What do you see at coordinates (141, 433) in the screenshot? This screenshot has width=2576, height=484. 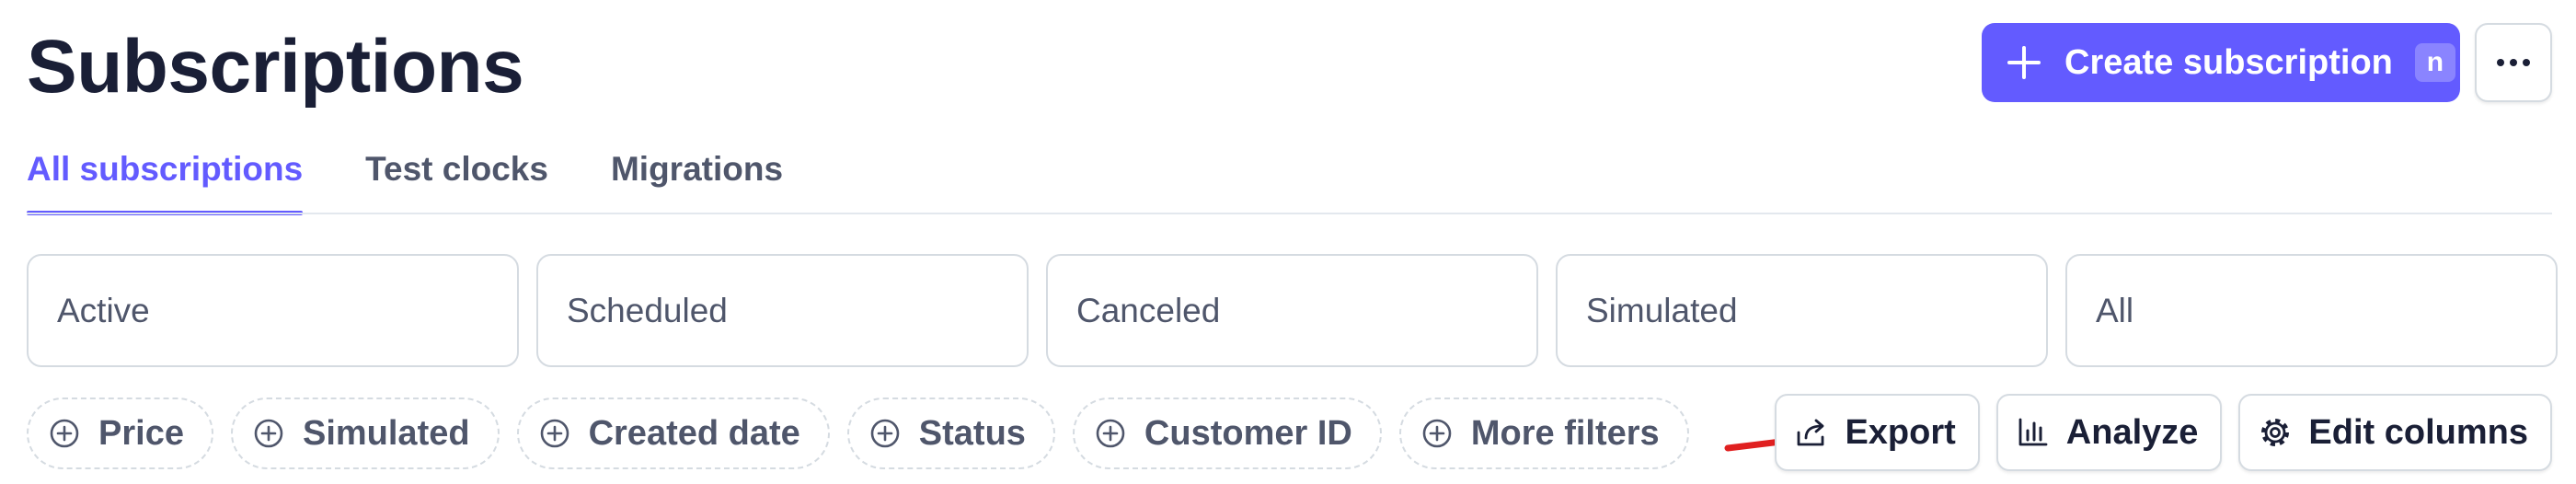 I see `filter-chip-label: Price` at bounding box center [141, 433].